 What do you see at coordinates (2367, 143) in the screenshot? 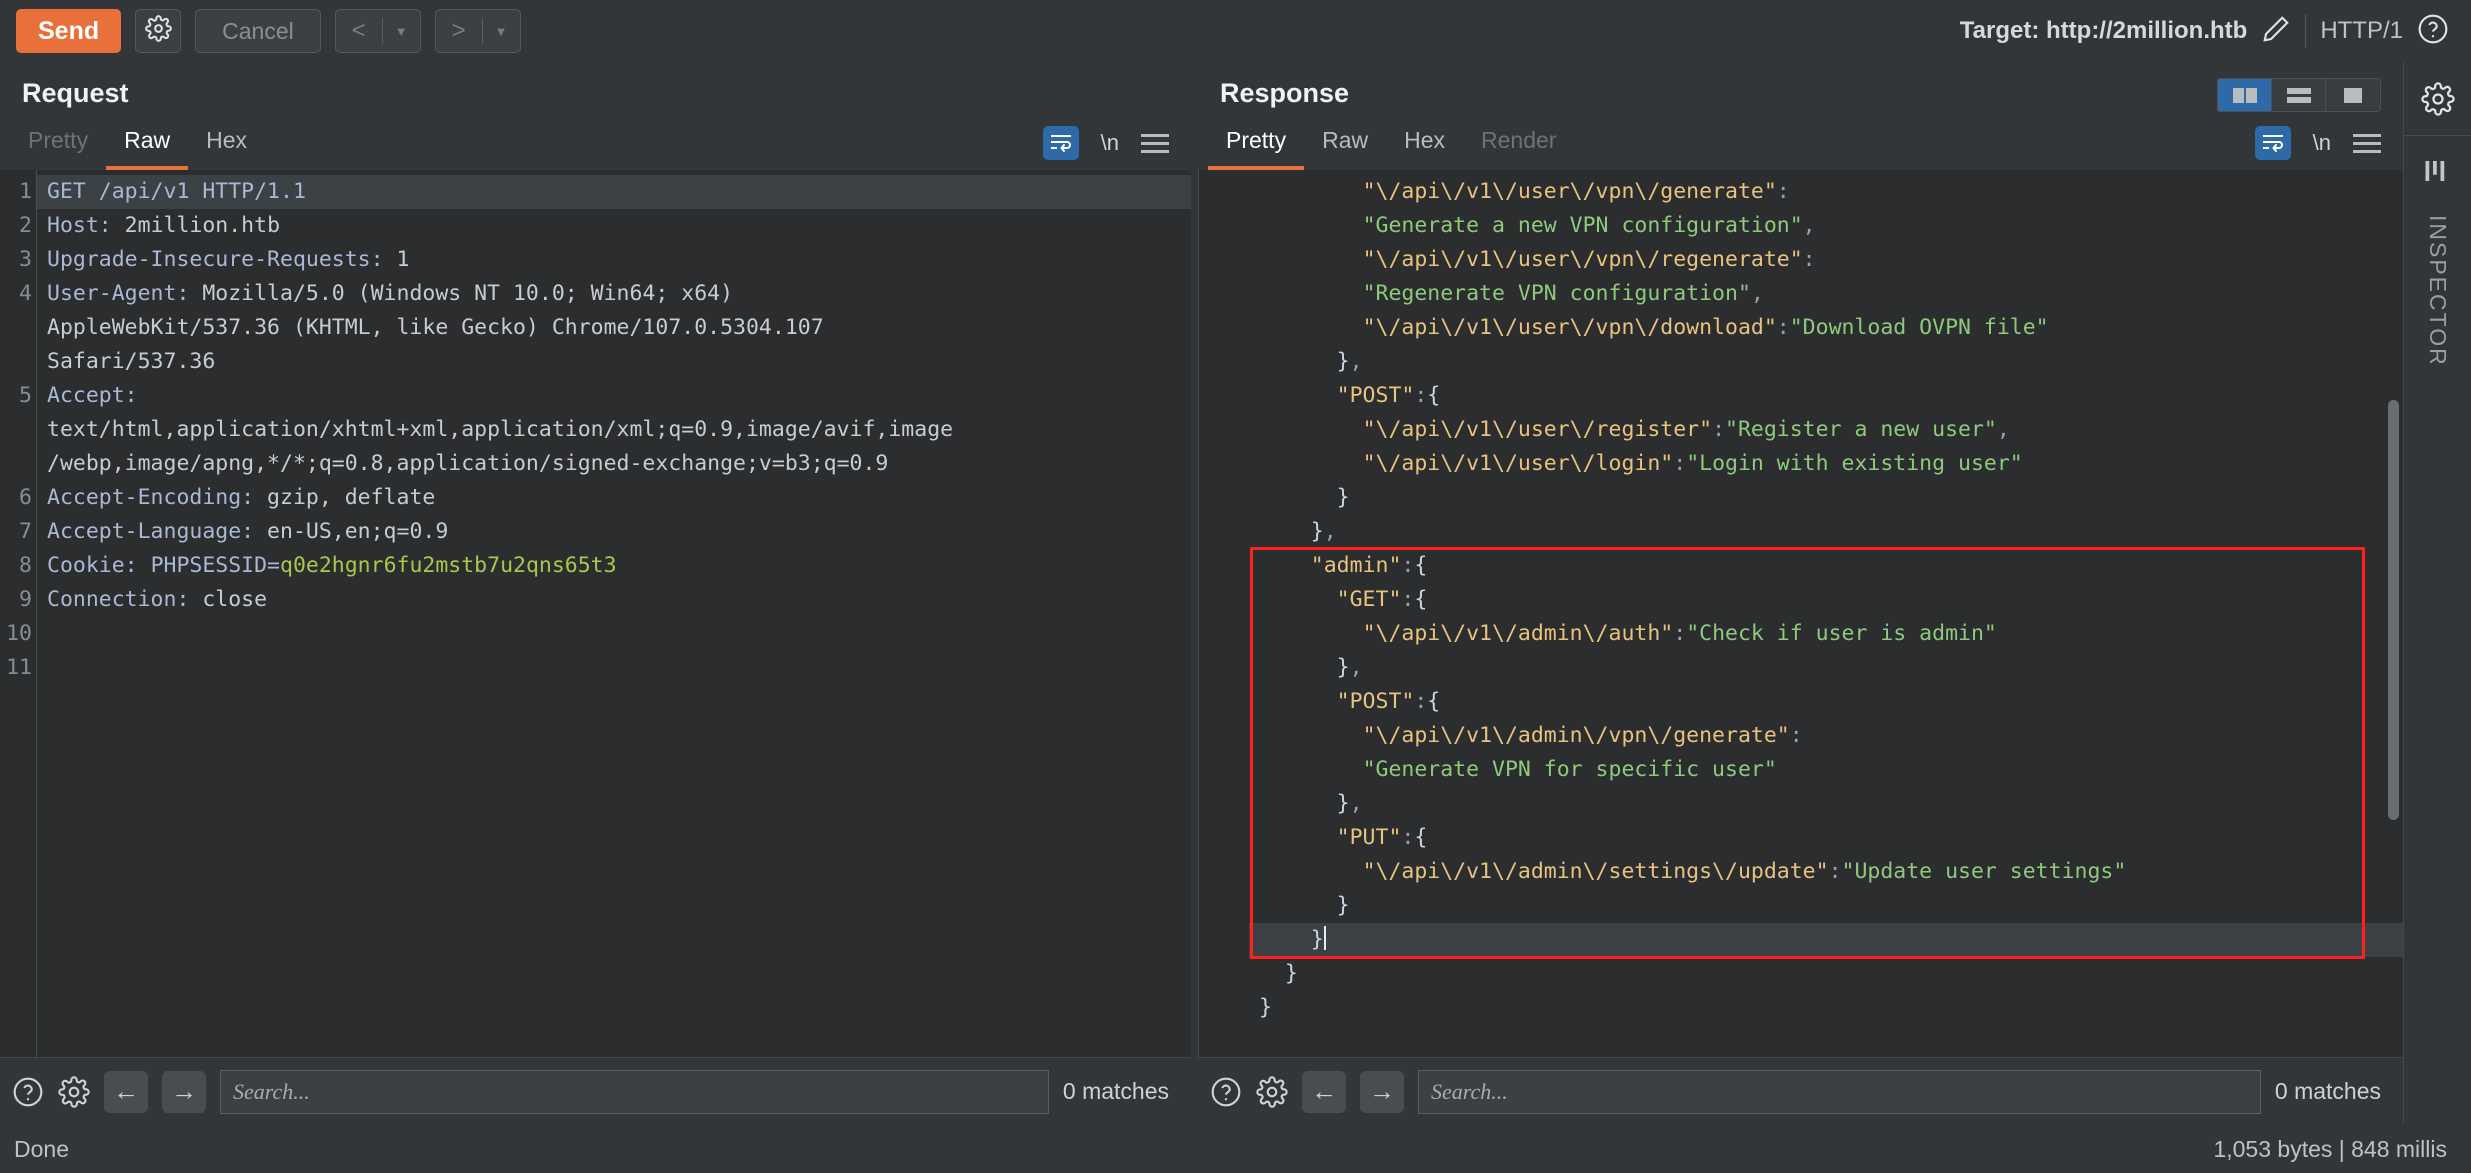
I see `response-menu-button` at bounding box center [2367, 143].